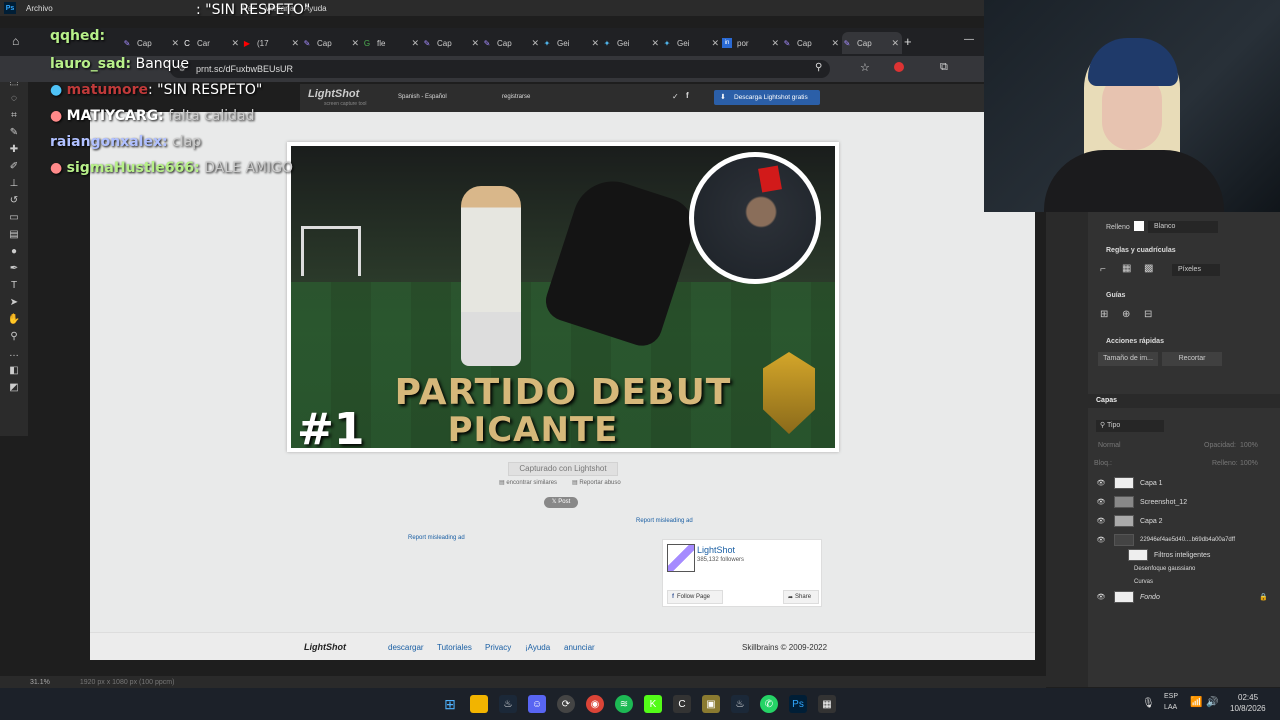  Describe the element at coordinates (675, 96) in the screenshot. I see `twitter-icon: ✓` at that location.